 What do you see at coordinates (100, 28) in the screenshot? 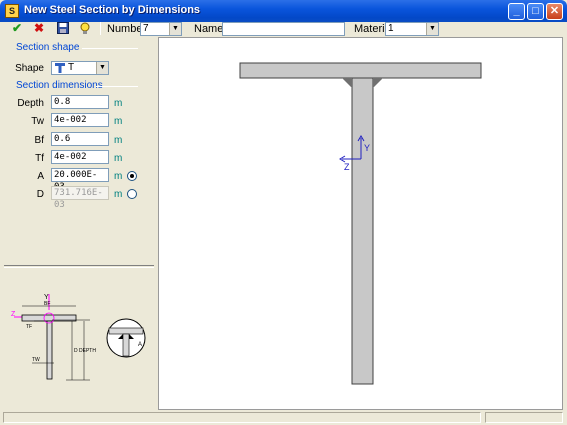
I see `toolbar-separator` at bounding box center [100, 28].